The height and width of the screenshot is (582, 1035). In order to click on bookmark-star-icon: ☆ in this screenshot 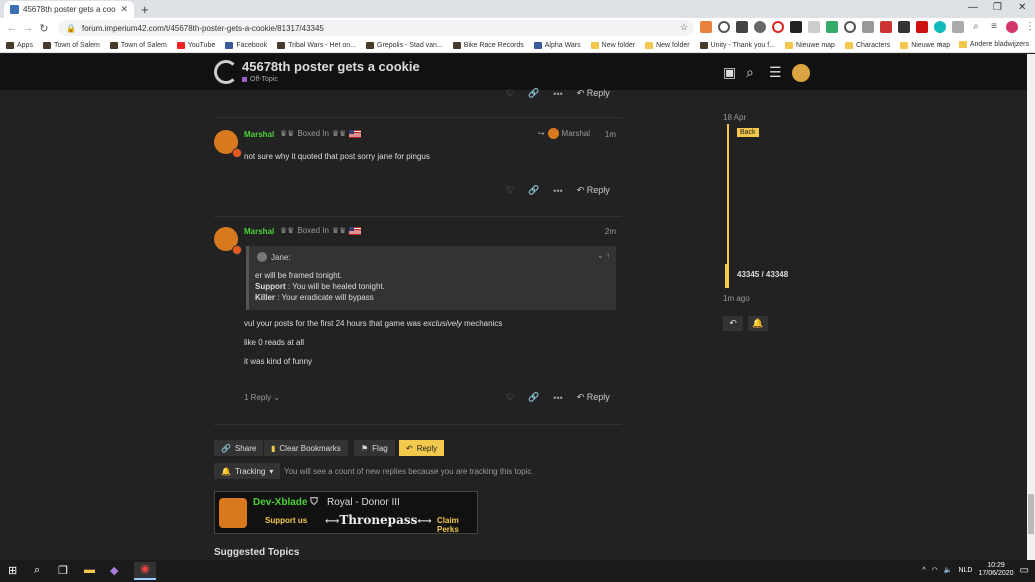, I will do `click(684, 27)`.